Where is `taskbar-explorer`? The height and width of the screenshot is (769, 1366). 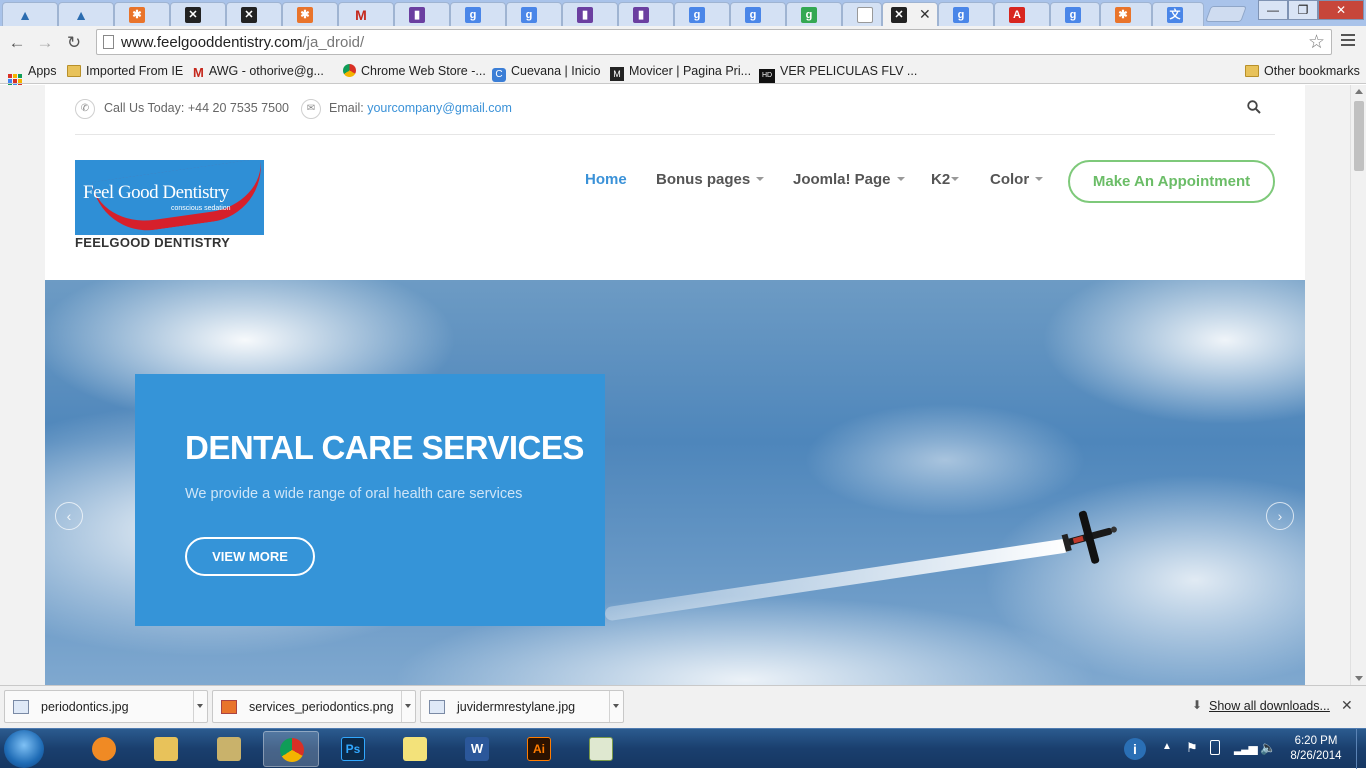
taskbar-explorer is located at coordinates (166, 749).